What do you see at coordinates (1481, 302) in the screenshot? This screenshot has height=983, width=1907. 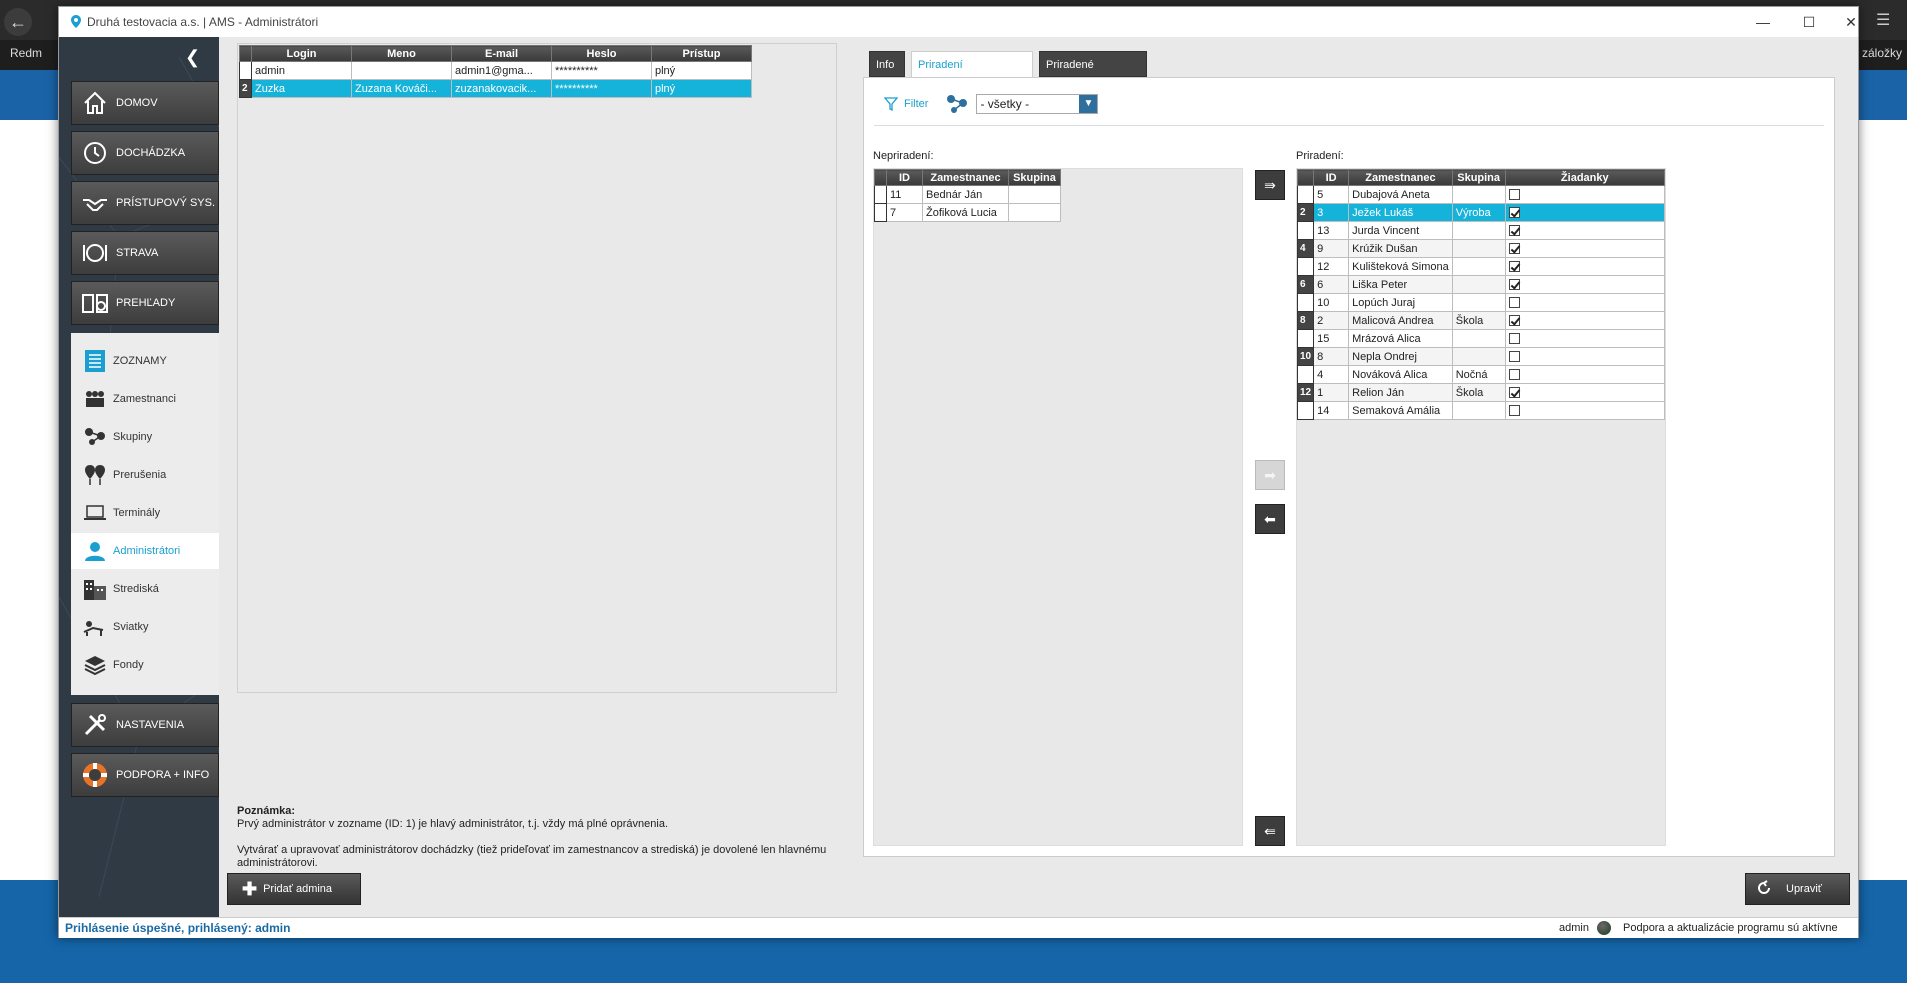 I see `table-row: 7 10 Lopúch Juraj` at bounding box center [1481, 302].